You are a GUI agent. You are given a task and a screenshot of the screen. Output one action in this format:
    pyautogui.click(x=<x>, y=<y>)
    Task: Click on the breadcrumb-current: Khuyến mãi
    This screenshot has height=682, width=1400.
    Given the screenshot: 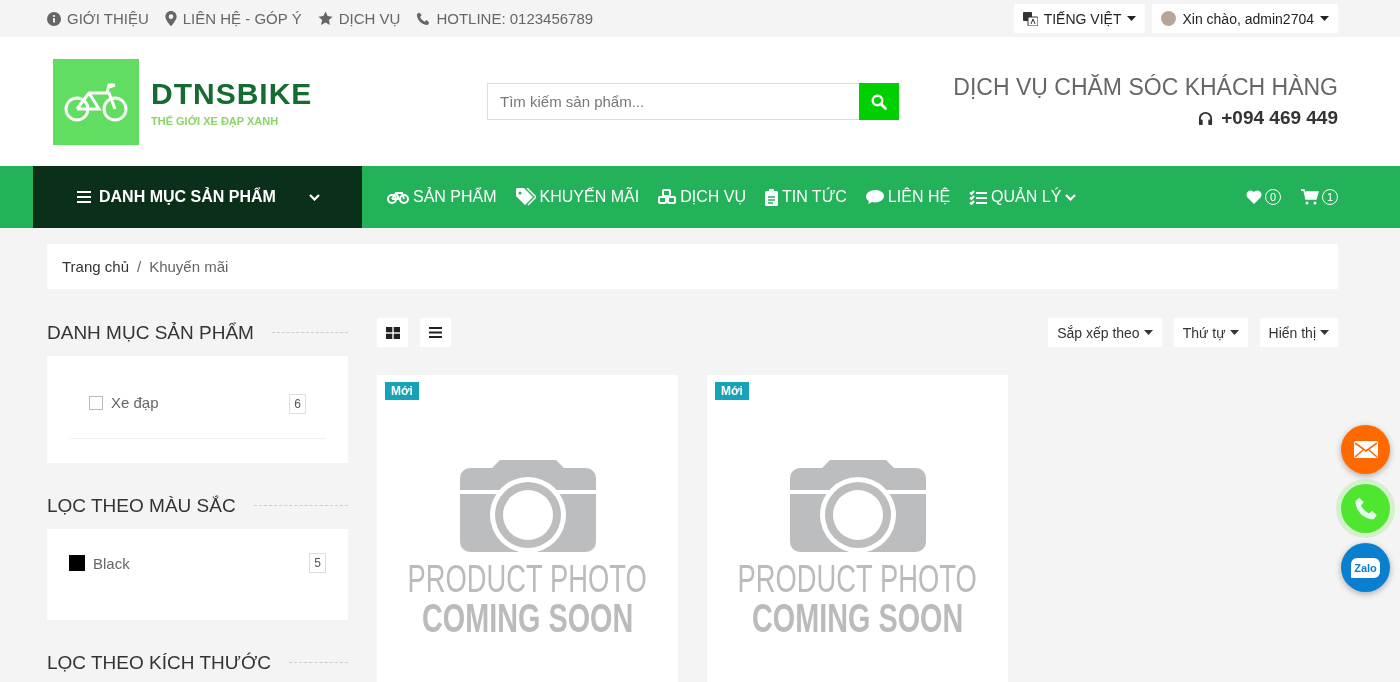 What is the action you would take?
    pyautogui.click(x=189, y=266)
    